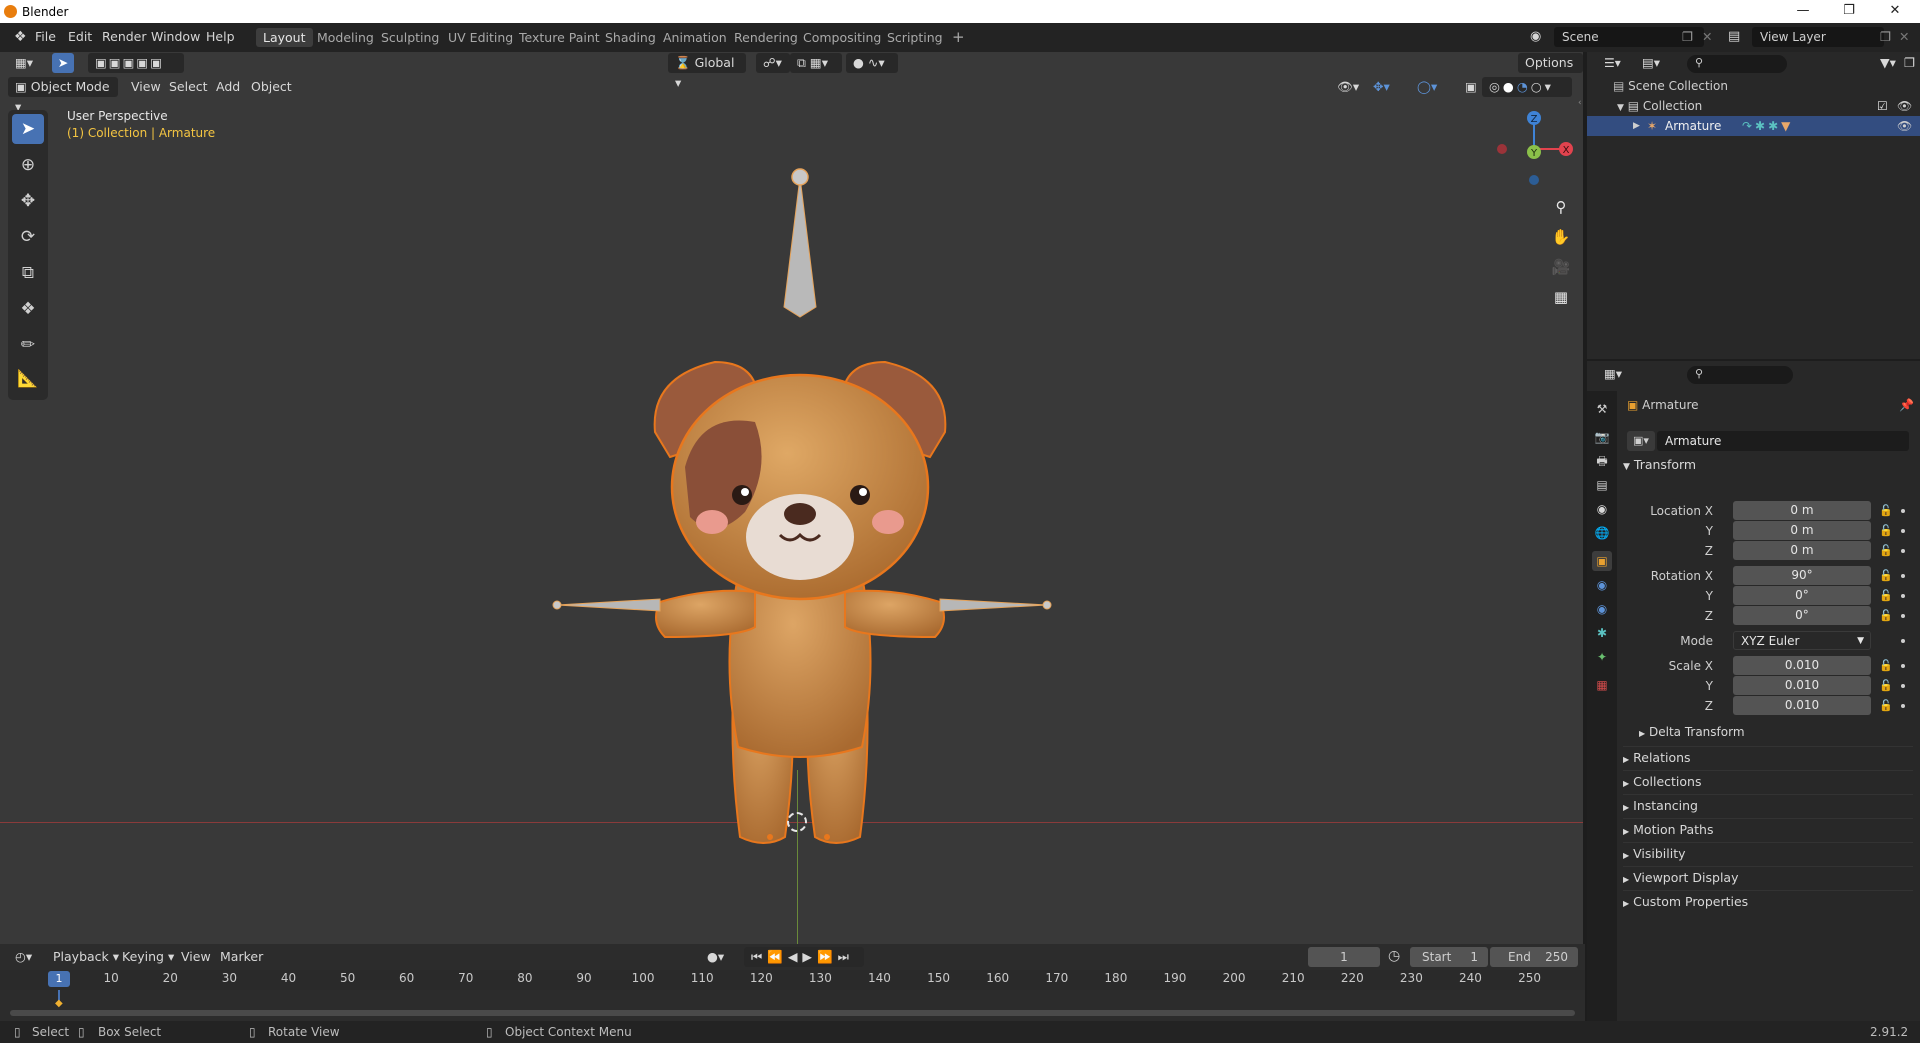 This screenshot has height=1043, width=1920. Describe the element at coordinates (1602, 533) in the screenshot. I see `world-tab-icon: 🌐` at that location.